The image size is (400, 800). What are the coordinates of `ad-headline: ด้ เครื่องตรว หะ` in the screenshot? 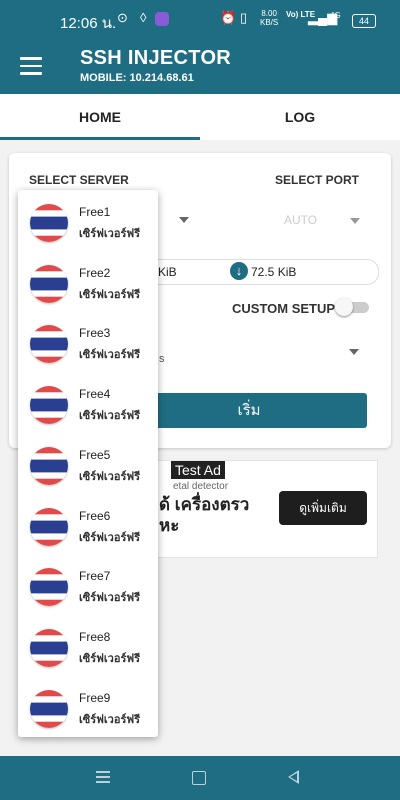 It's located at (204, 515).